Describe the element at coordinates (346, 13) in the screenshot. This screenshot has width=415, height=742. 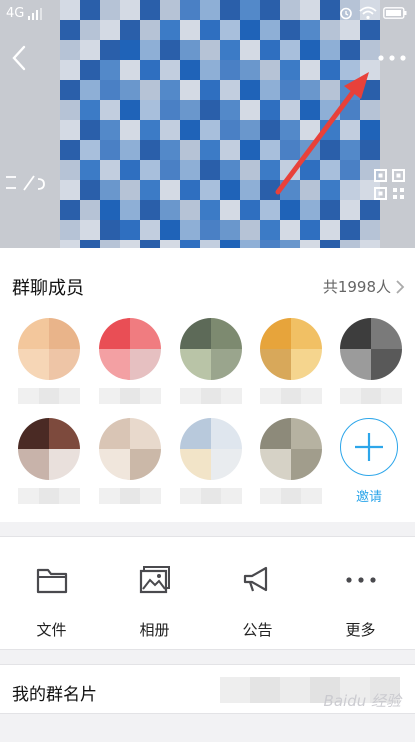
I see `alarm-icon` at that location.